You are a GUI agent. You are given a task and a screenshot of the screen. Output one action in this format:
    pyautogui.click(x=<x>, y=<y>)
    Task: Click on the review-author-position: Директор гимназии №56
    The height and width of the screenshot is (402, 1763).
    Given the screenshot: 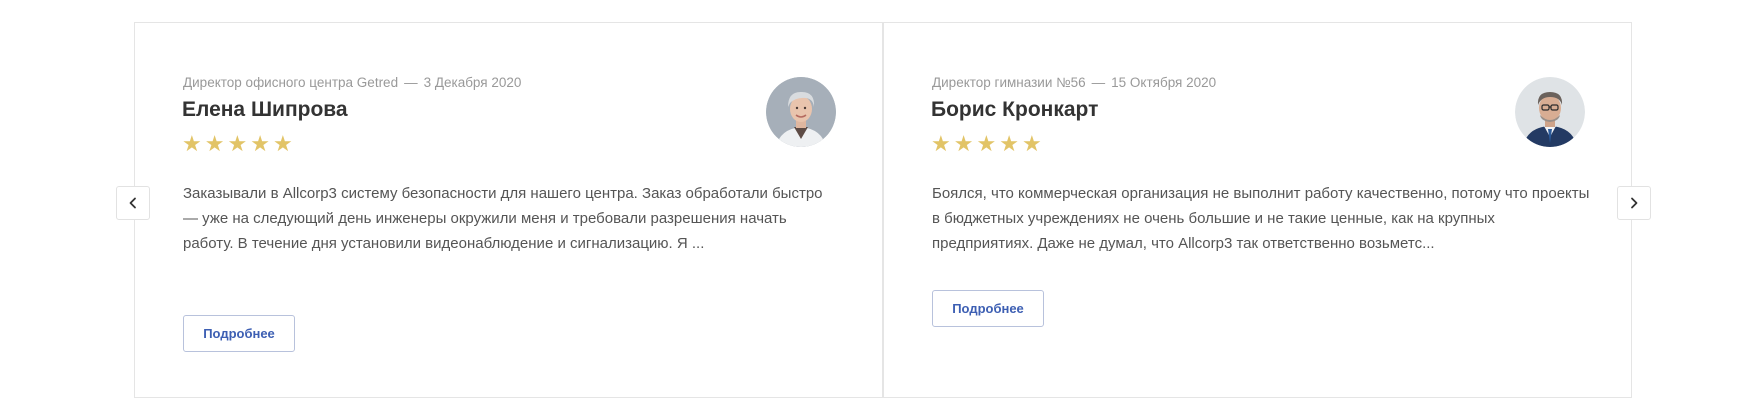 What is the action you would take?
    pyautogui.click(x=1009, y=82)
    